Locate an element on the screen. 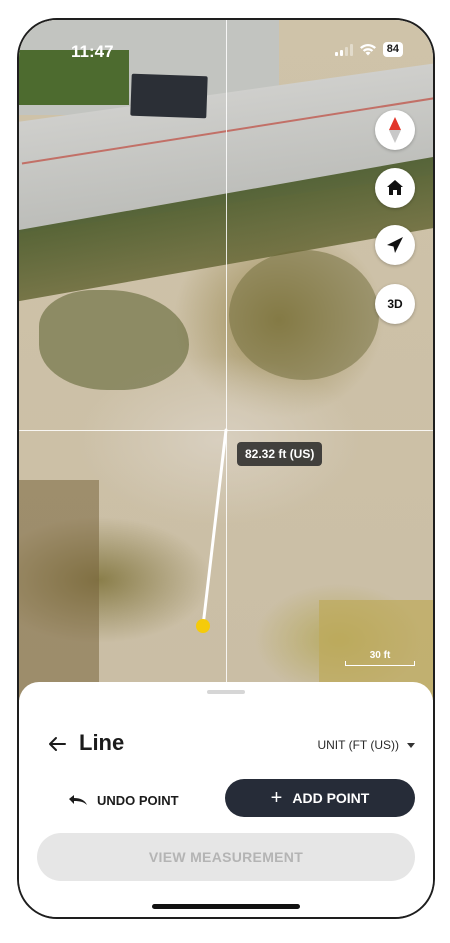  3d-label: 3D is located at coordinates (395, 304).